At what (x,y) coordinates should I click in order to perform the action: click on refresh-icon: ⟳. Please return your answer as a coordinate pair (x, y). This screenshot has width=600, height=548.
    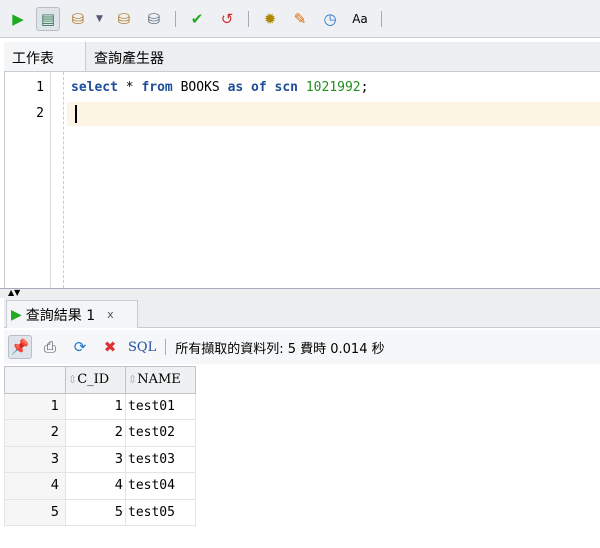
    Looking at the image, I should click on (80, 347).